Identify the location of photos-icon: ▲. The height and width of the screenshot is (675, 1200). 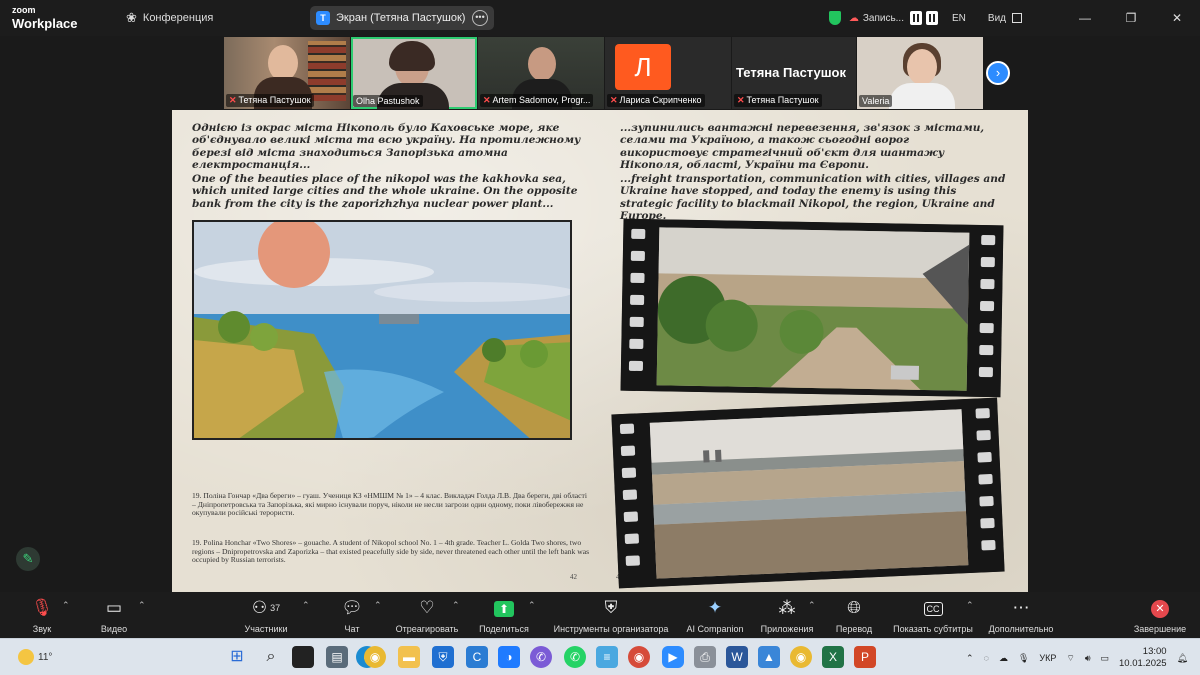
(769, 657).